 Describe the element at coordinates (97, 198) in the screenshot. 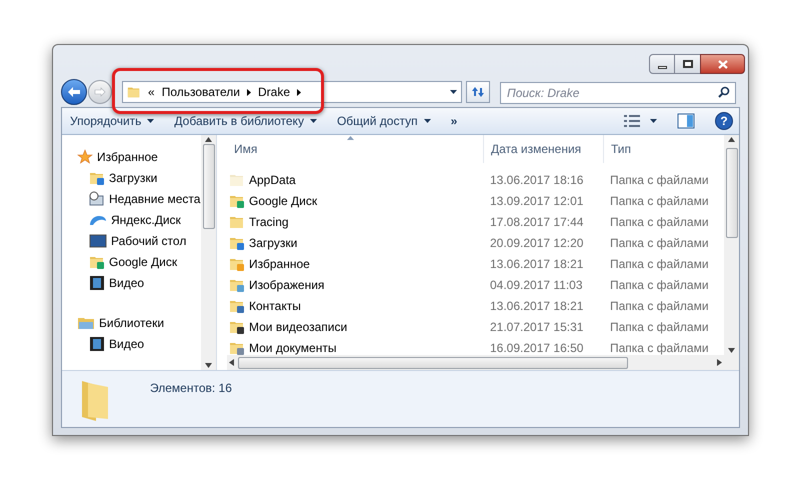

I see `recent-places-icon` at that location.